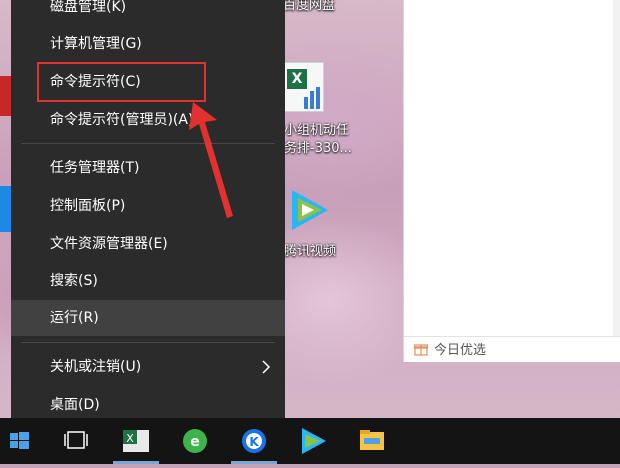  What do you see at coordinates (148, 244) in the screenshot?
I see `menu-item-file-explorer: 文件资源管理器(E)` at bounding box center [148, 244].